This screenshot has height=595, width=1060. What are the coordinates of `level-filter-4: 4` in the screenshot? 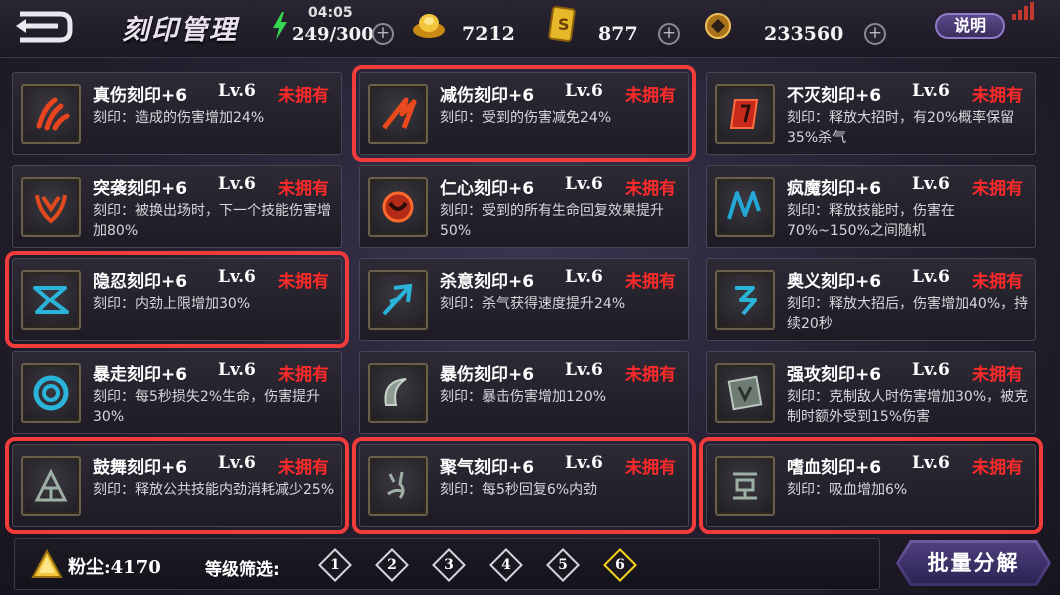 It's located at (506, 565).